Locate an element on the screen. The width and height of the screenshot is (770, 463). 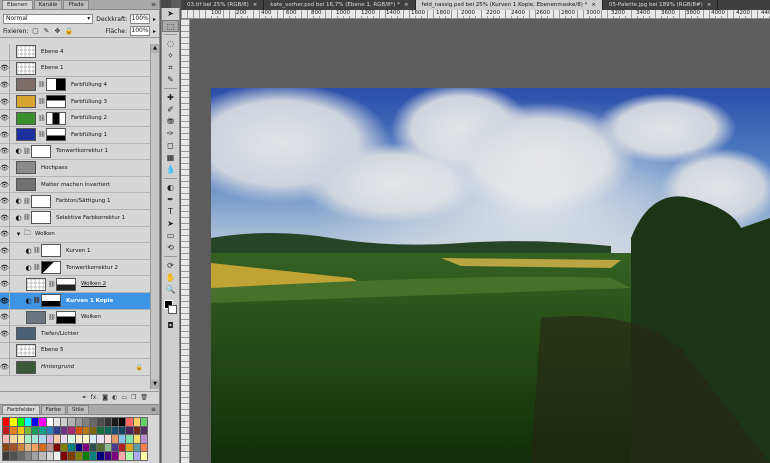
hand-icon: ✋ is located at coordinates (170, 278).